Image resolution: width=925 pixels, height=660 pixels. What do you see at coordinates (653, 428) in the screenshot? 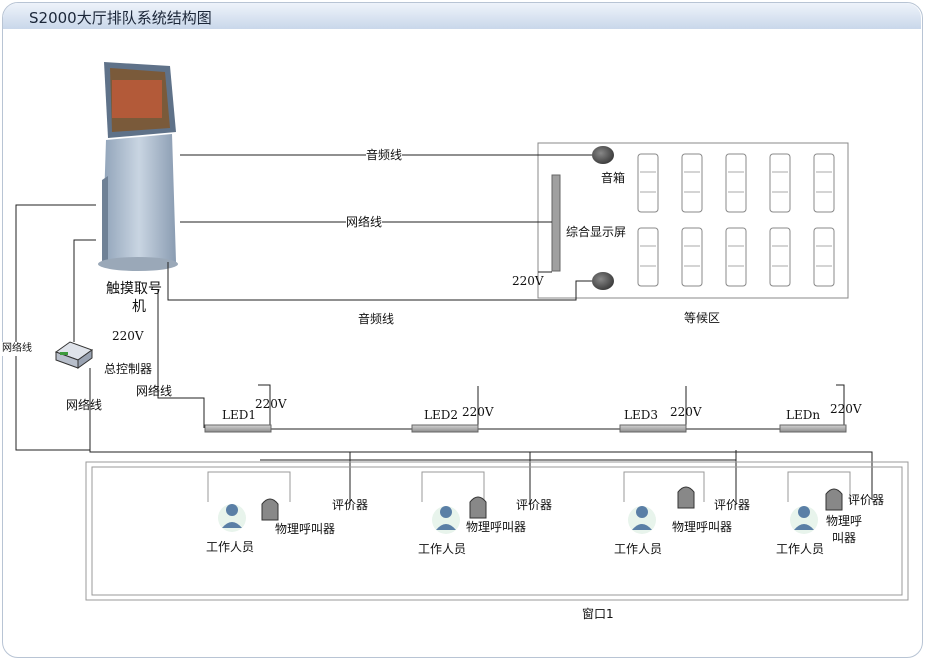
I see `led3-bar` at bounding box center [653, 428].